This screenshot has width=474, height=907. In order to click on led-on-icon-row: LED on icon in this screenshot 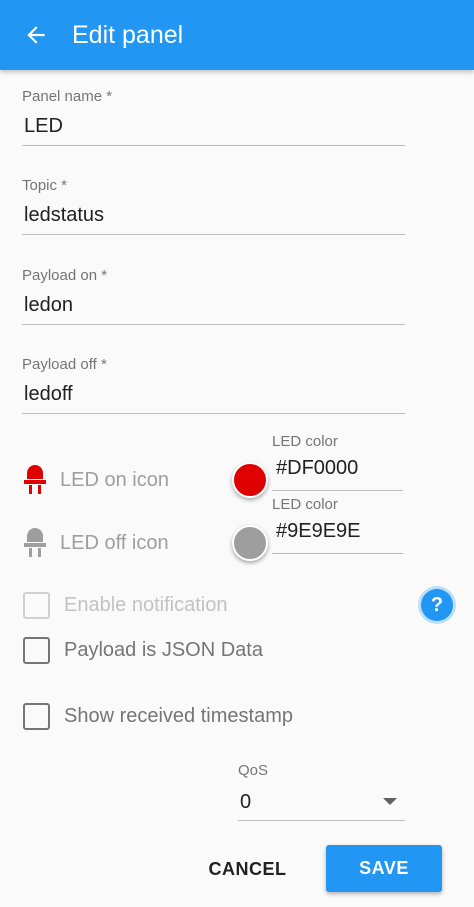, I will do `click(95, 480)`.